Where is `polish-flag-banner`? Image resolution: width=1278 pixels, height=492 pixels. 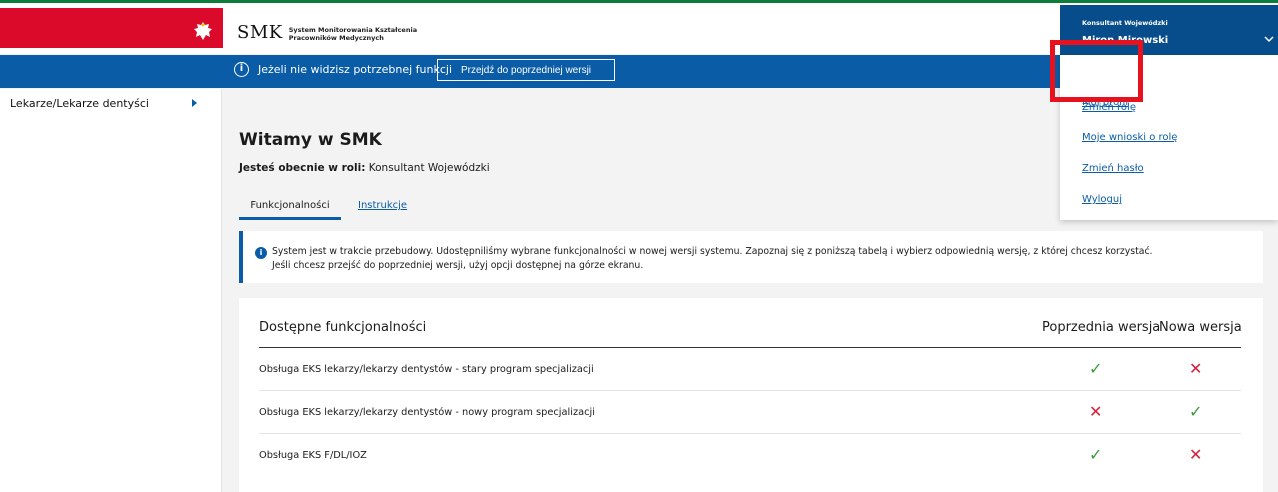 polish-flag-banner is located at coordinates (111, 28).